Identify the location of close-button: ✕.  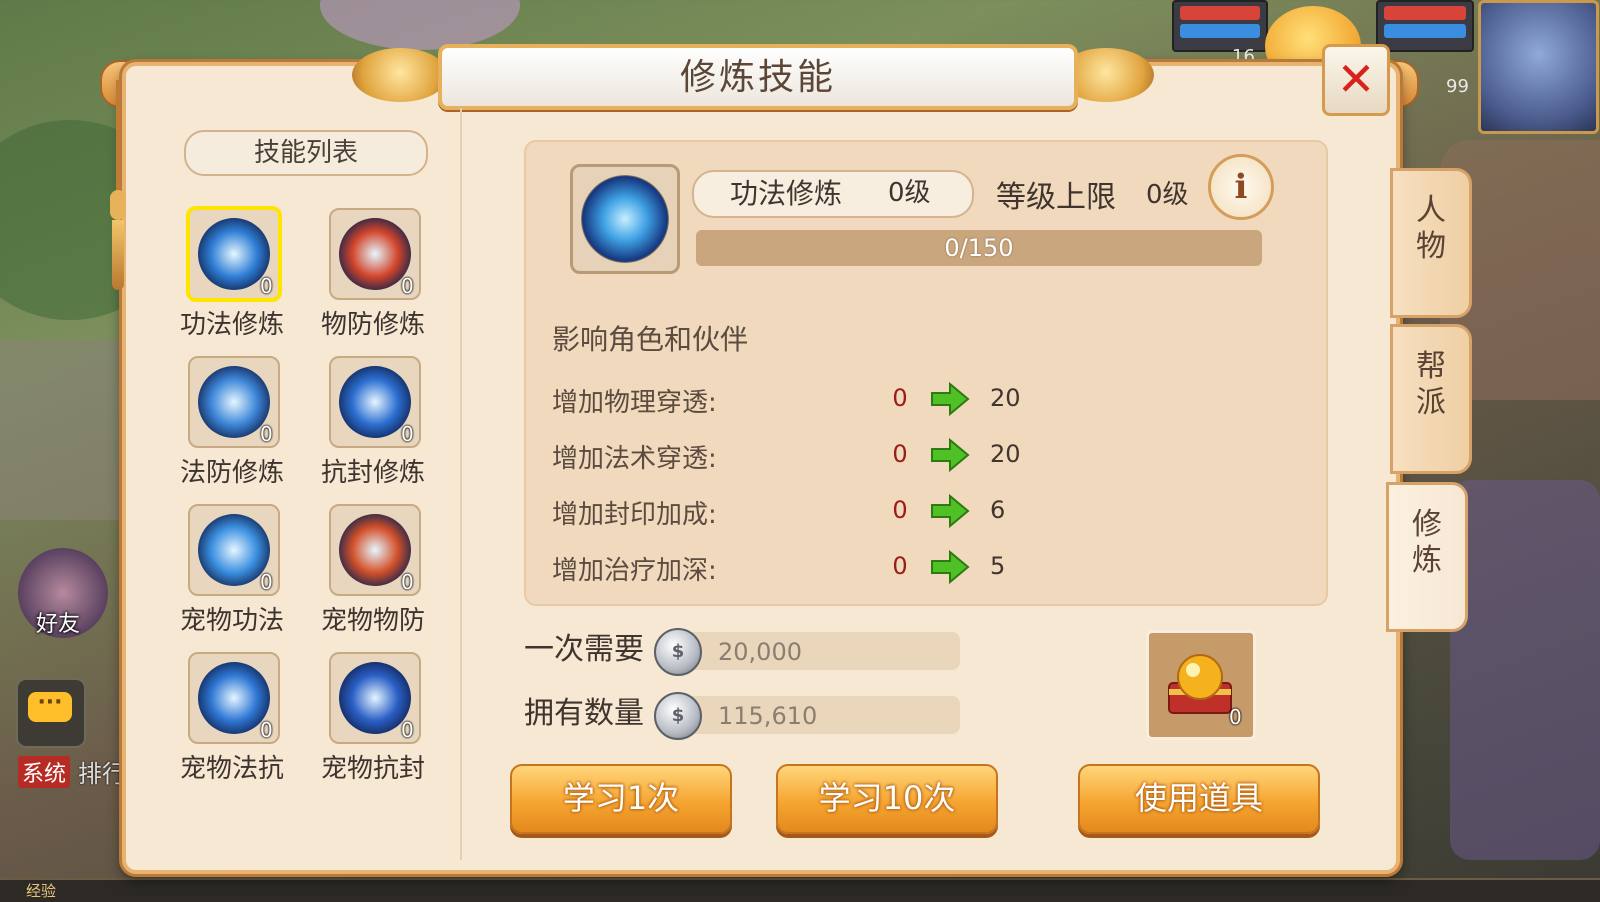
(1356, 80).